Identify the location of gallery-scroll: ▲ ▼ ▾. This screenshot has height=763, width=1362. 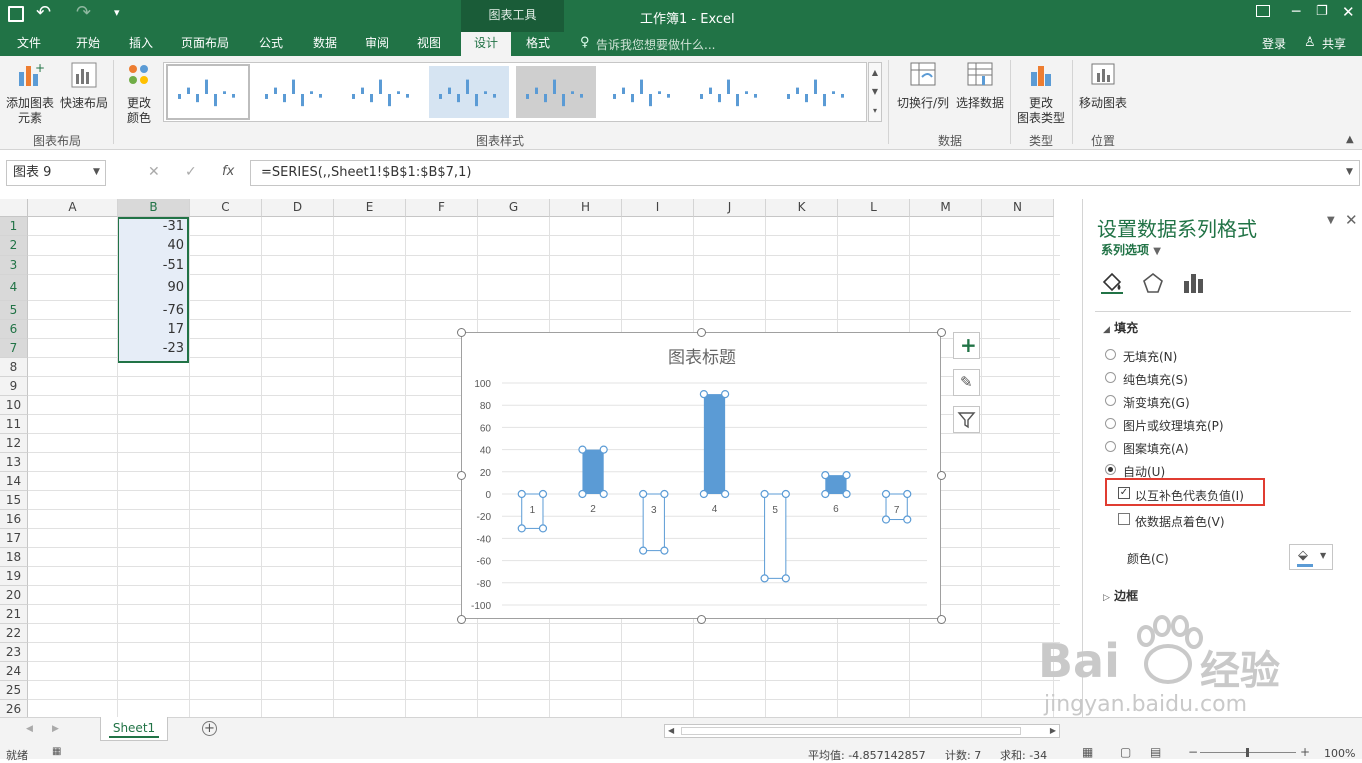
(875, 92).